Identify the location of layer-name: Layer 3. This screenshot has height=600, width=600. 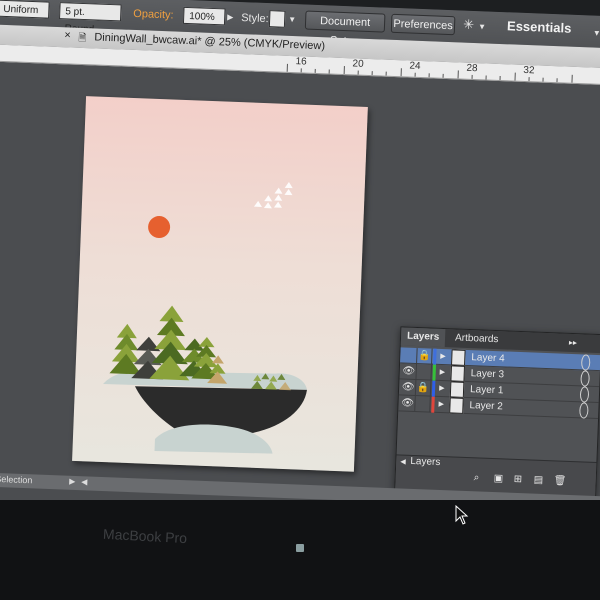
(487, 374).